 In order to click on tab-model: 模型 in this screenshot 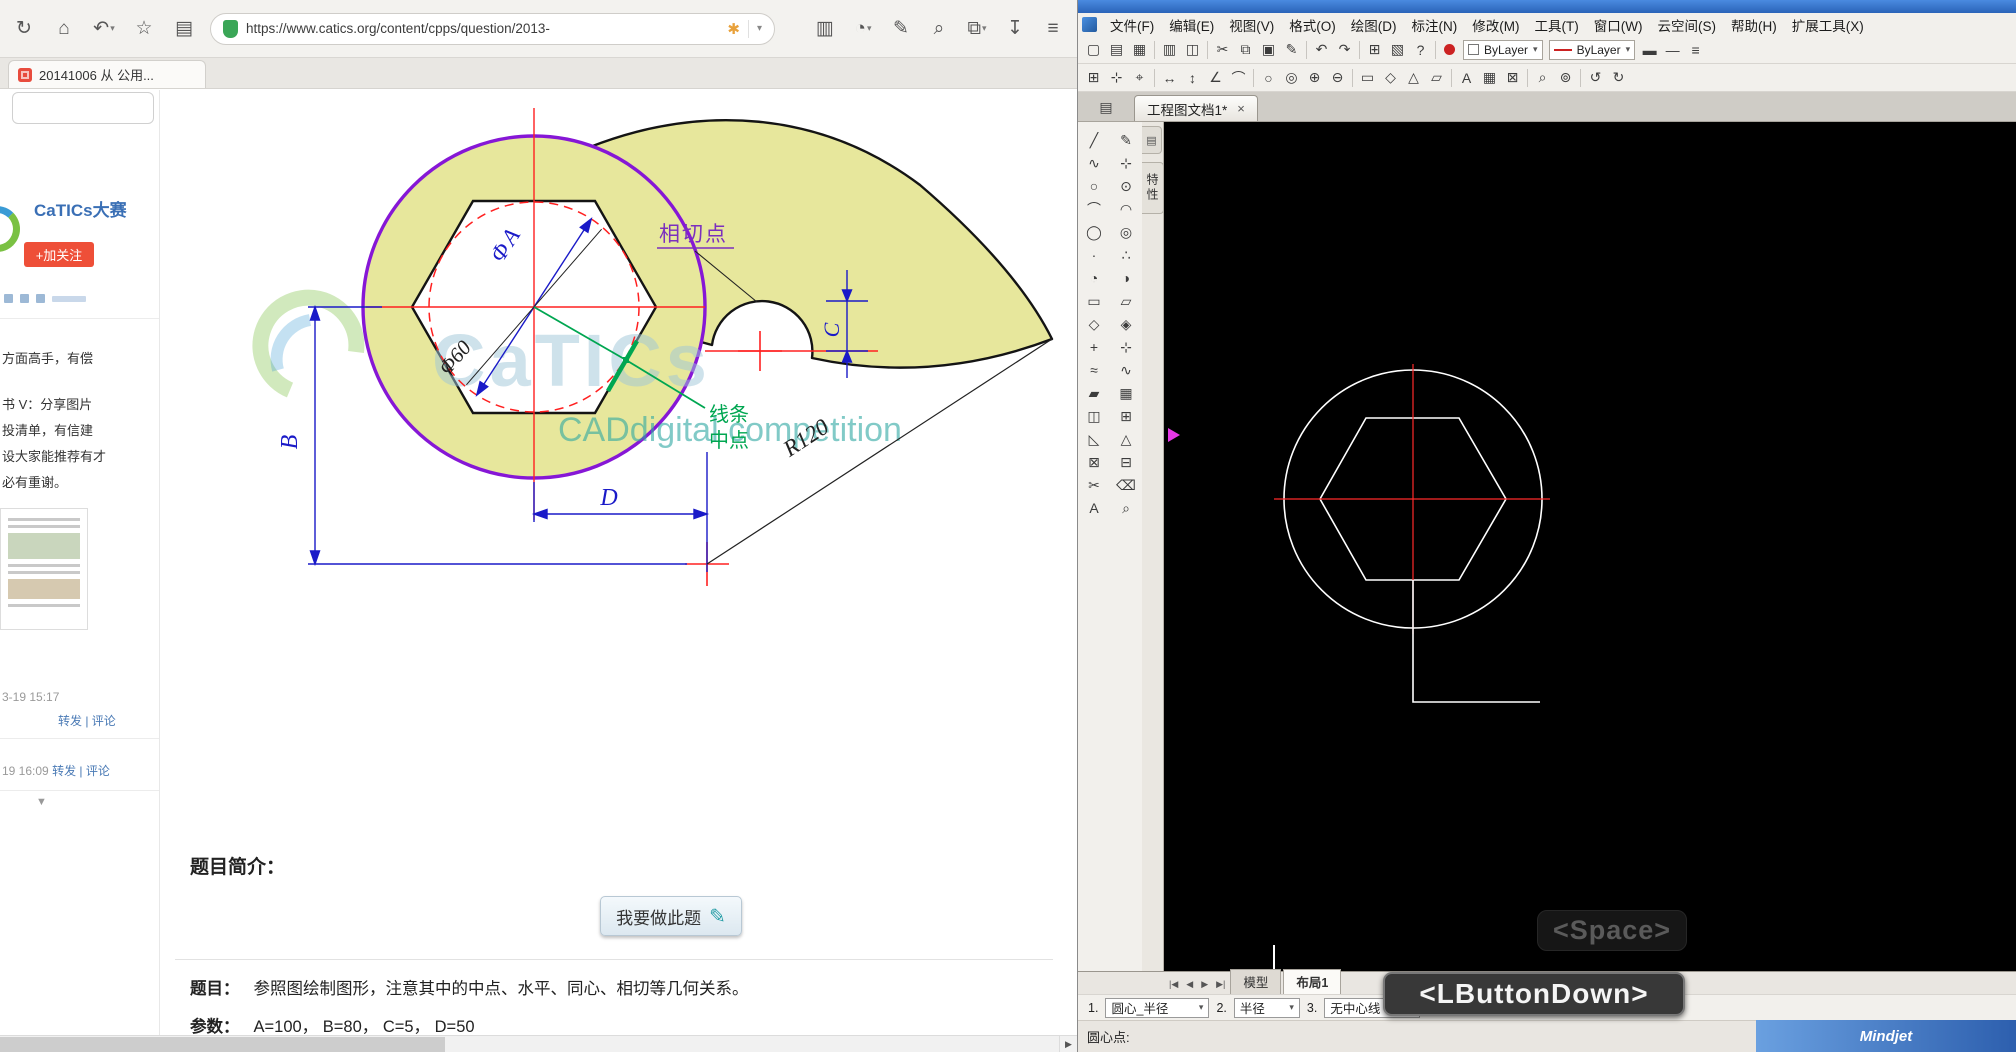, I will do `click(1256, 981)`.